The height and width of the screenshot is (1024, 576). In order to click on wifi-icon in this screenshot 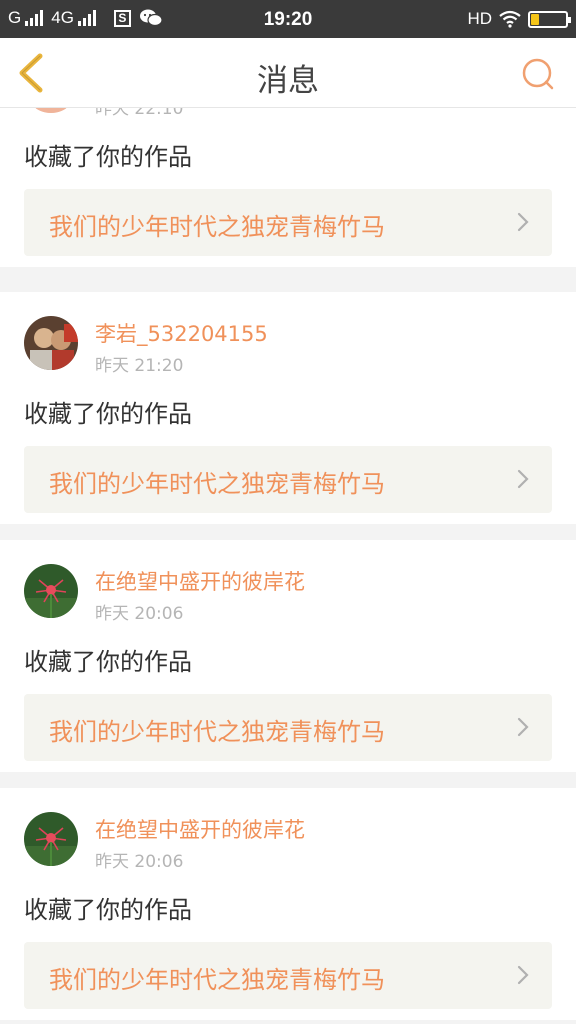, I will do `click(510, 19)`.